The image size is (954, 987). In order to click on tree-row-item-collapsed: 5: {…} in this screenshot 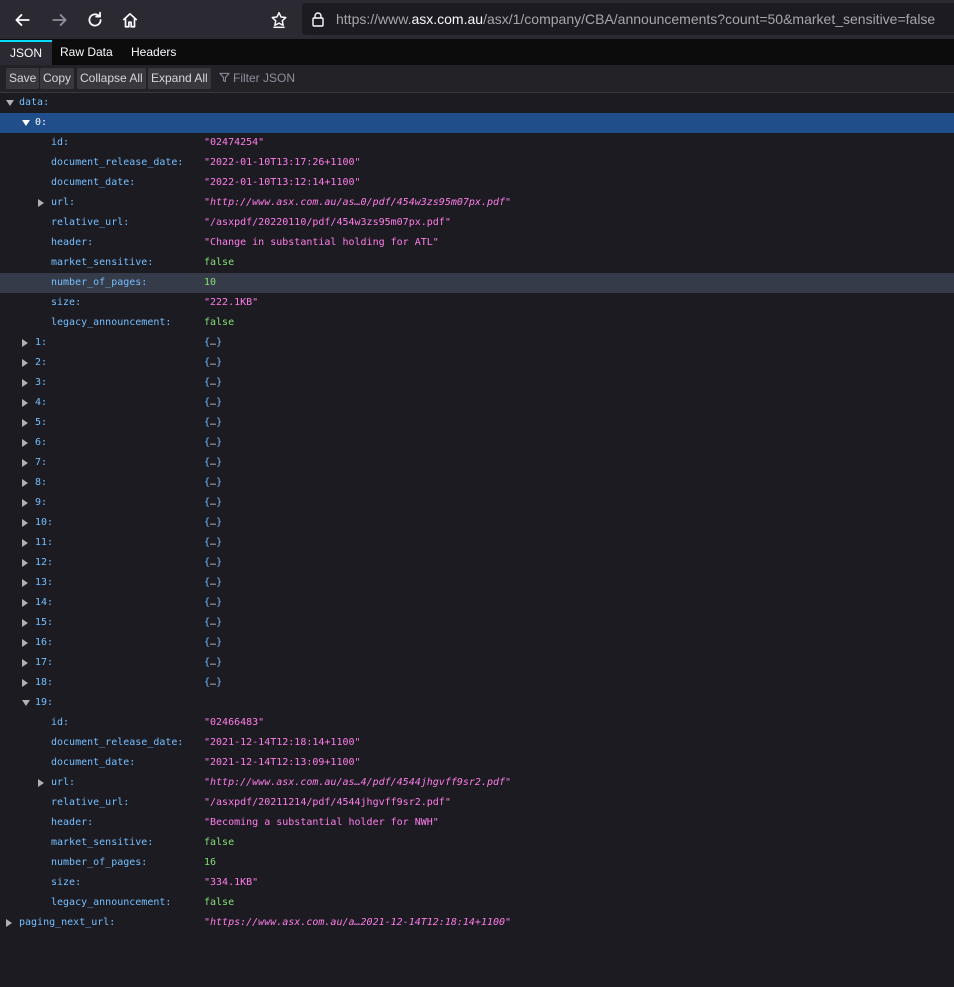, I will do `click(477, 423)`.